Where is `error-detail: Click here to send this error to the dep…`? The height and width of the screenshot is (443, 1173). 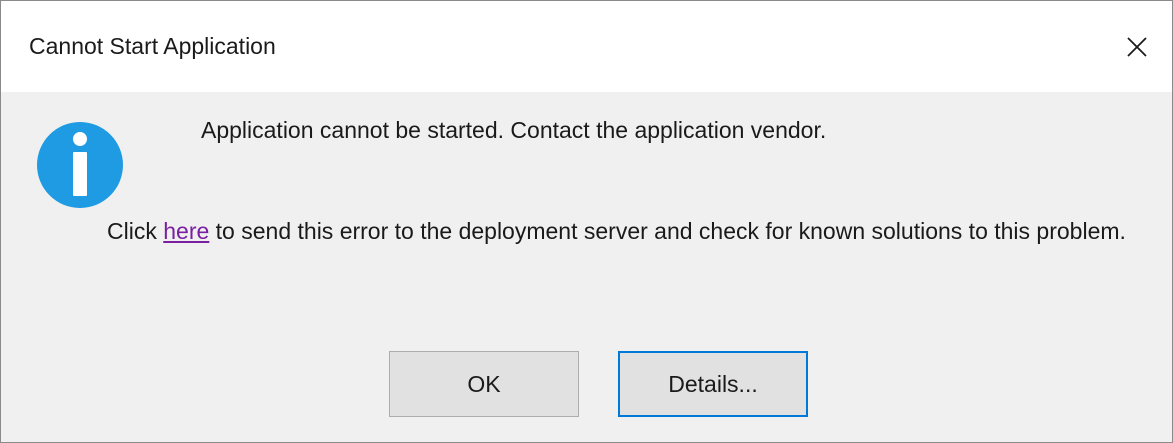
error-detail: Click here to send this error to the dep… is located at coordinates (617, 231).